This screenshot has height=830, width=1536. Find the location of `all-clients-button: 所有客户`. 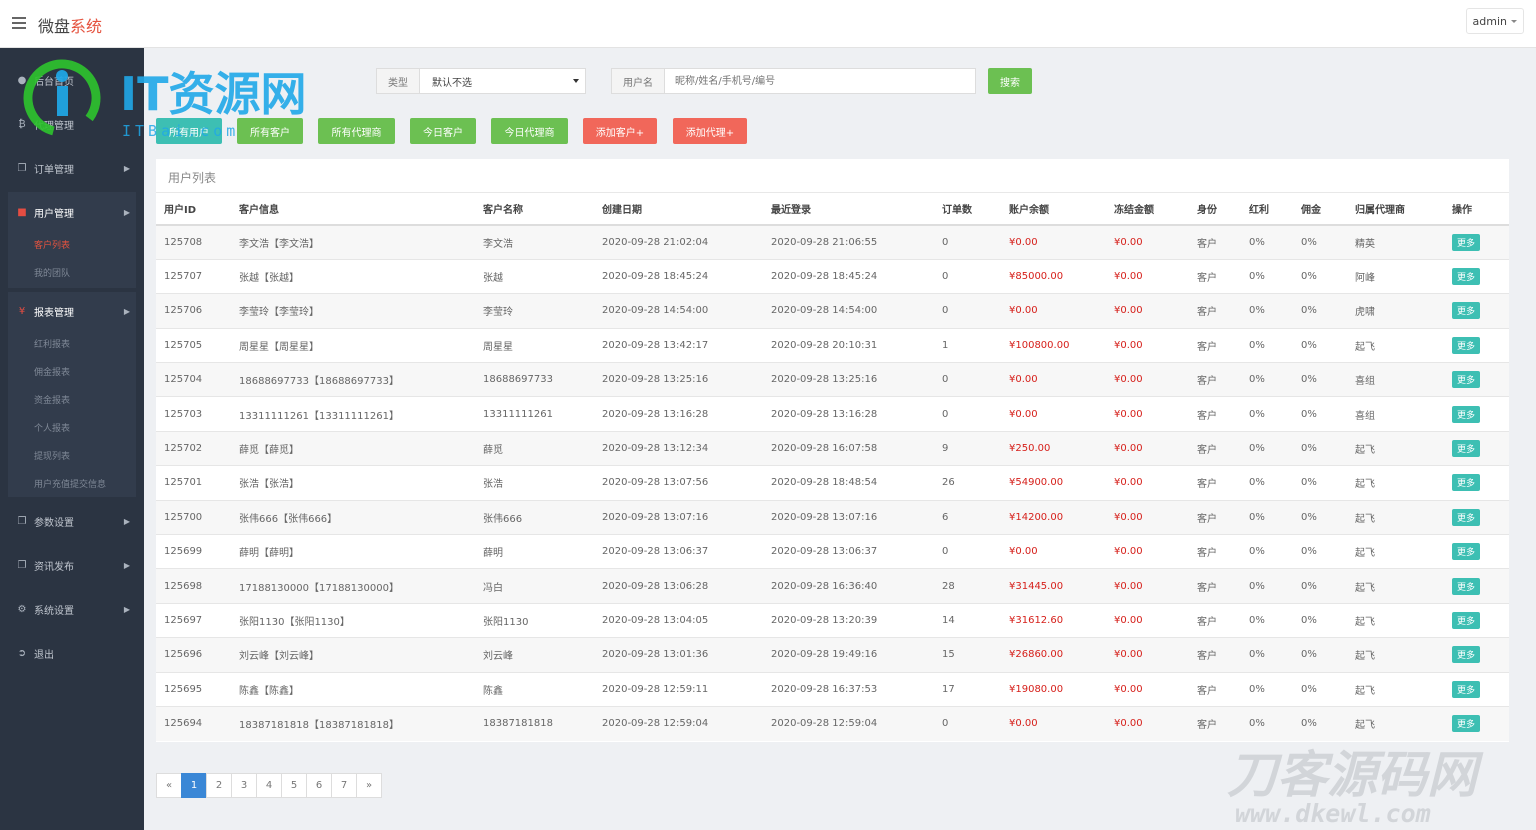

all-clients-button: 所有客户 is located at coordinates (270, 131).